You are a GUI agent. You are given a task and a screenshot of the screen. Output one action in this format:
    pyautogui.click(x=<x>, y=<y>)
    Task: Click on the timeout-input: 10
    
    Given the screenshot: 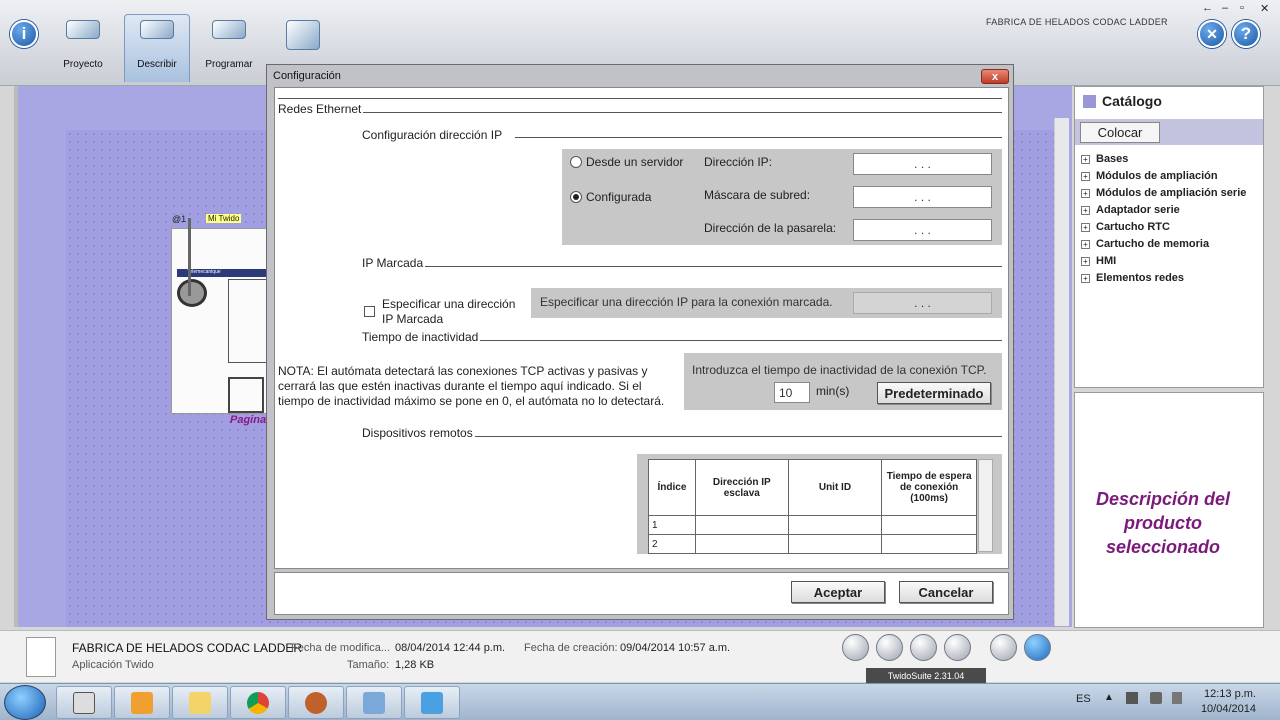 What is the action you would take?
    pyautogui.click(x=792, y=392)
    